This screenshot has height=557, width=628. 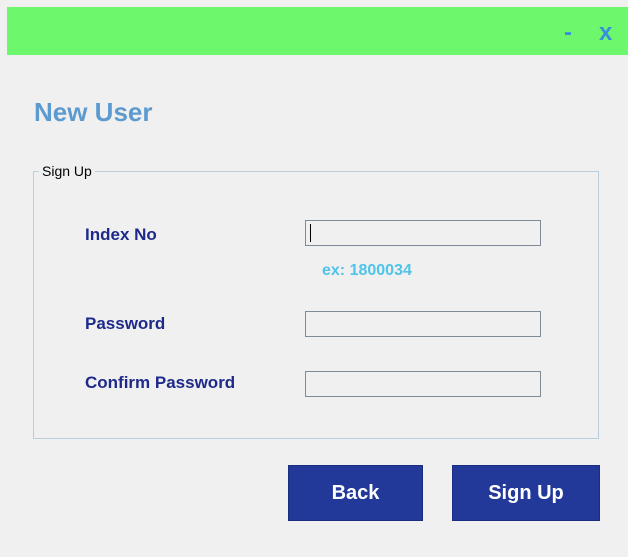 What do you see at coordinates (160, 382) in the screenshot?
I see `confirm-password-label: Confirm Password` at bounding box center [160, 382].